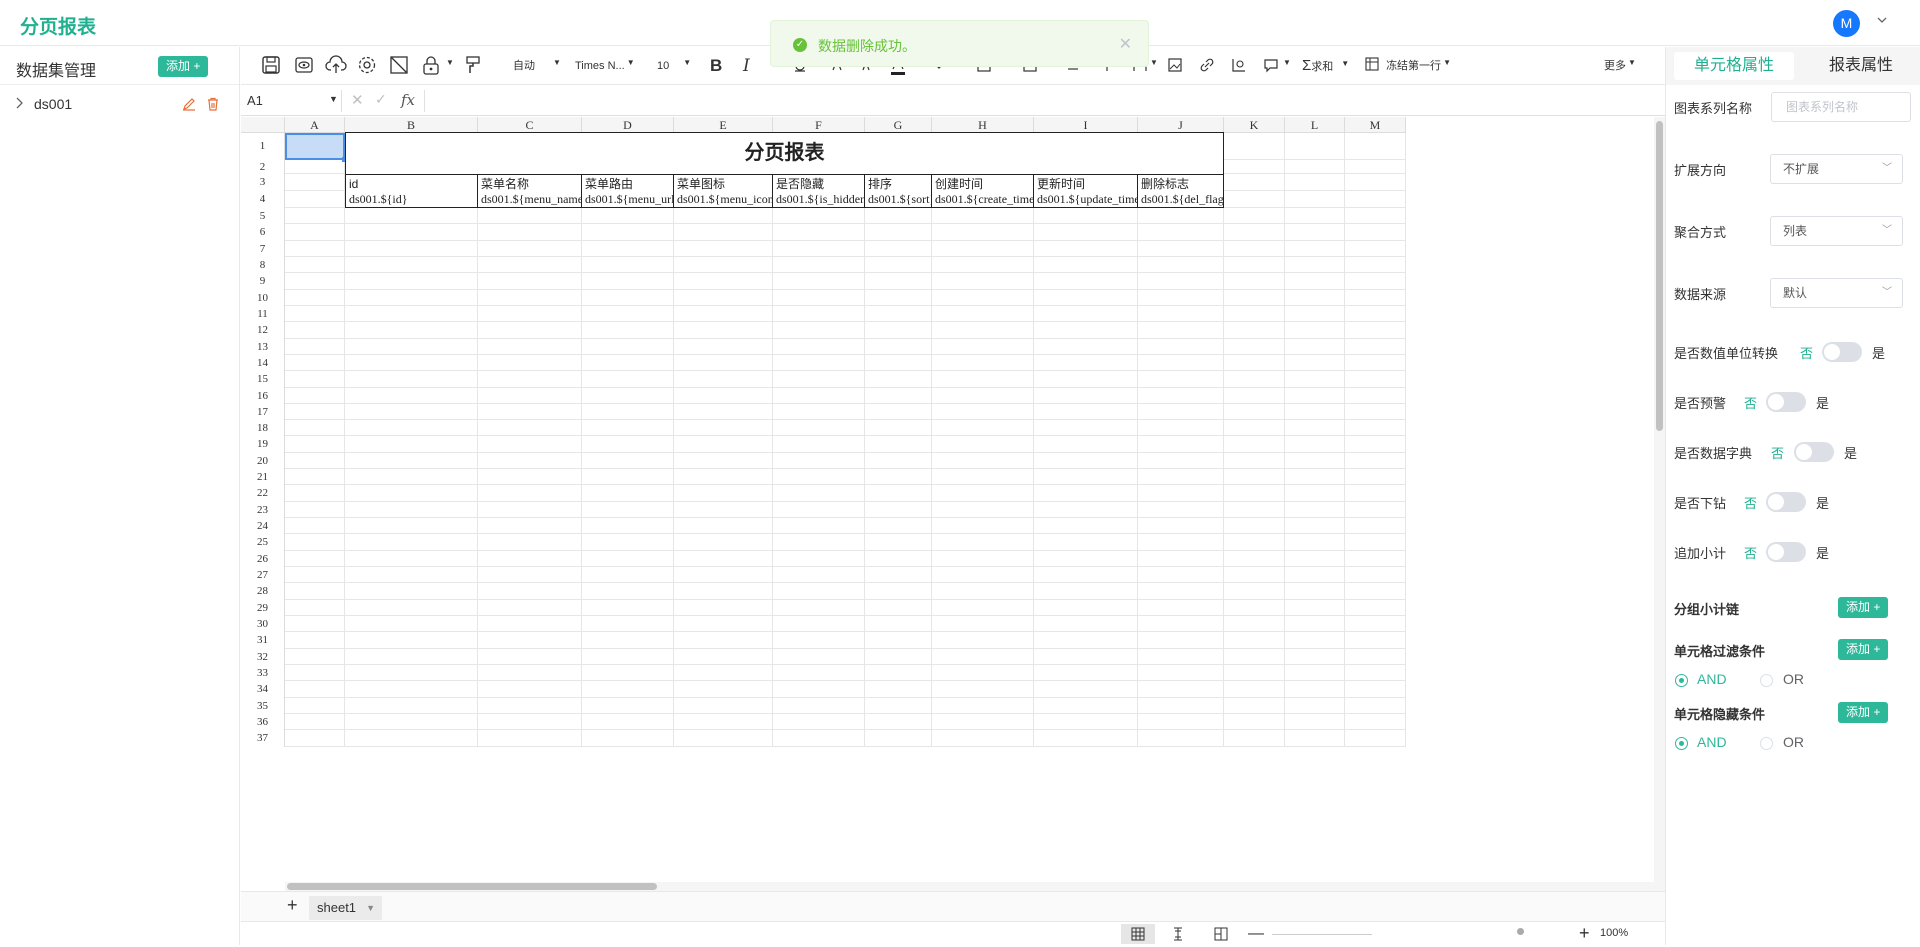 The width and height of the screenshot is (1920, 947). What do you see at coordinates (628, 125) in the screenshot?
I see `column-header: D` at bounding box center [628, 125].